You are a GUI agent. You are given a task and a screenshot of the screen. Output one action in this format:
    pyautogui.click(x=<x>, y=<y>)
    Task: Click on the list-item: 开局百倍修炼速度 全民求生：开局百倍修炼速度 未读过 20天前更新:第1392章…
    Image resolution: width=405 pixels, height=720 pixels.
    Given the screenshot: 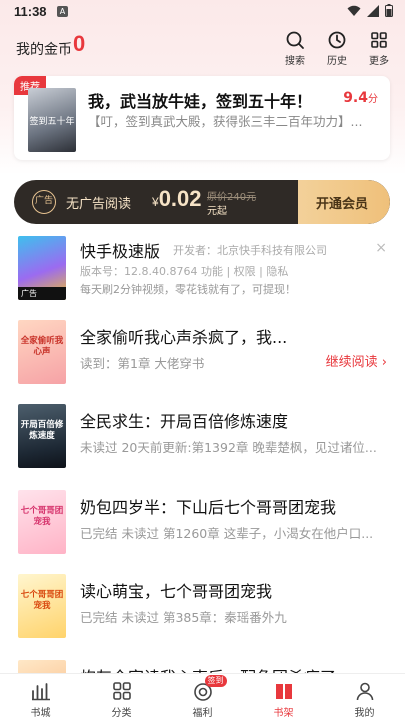 What is the action you would take?
    pyautogui.click(x=202, y=440)
    